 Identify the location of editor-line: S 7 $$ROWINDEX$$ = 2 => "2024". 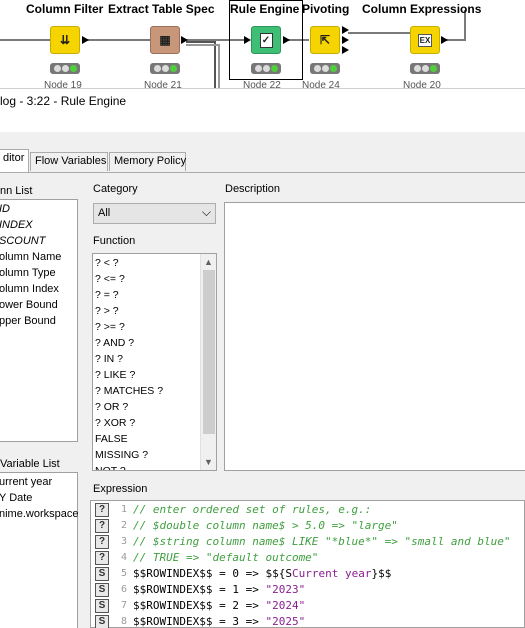
(308, 606).